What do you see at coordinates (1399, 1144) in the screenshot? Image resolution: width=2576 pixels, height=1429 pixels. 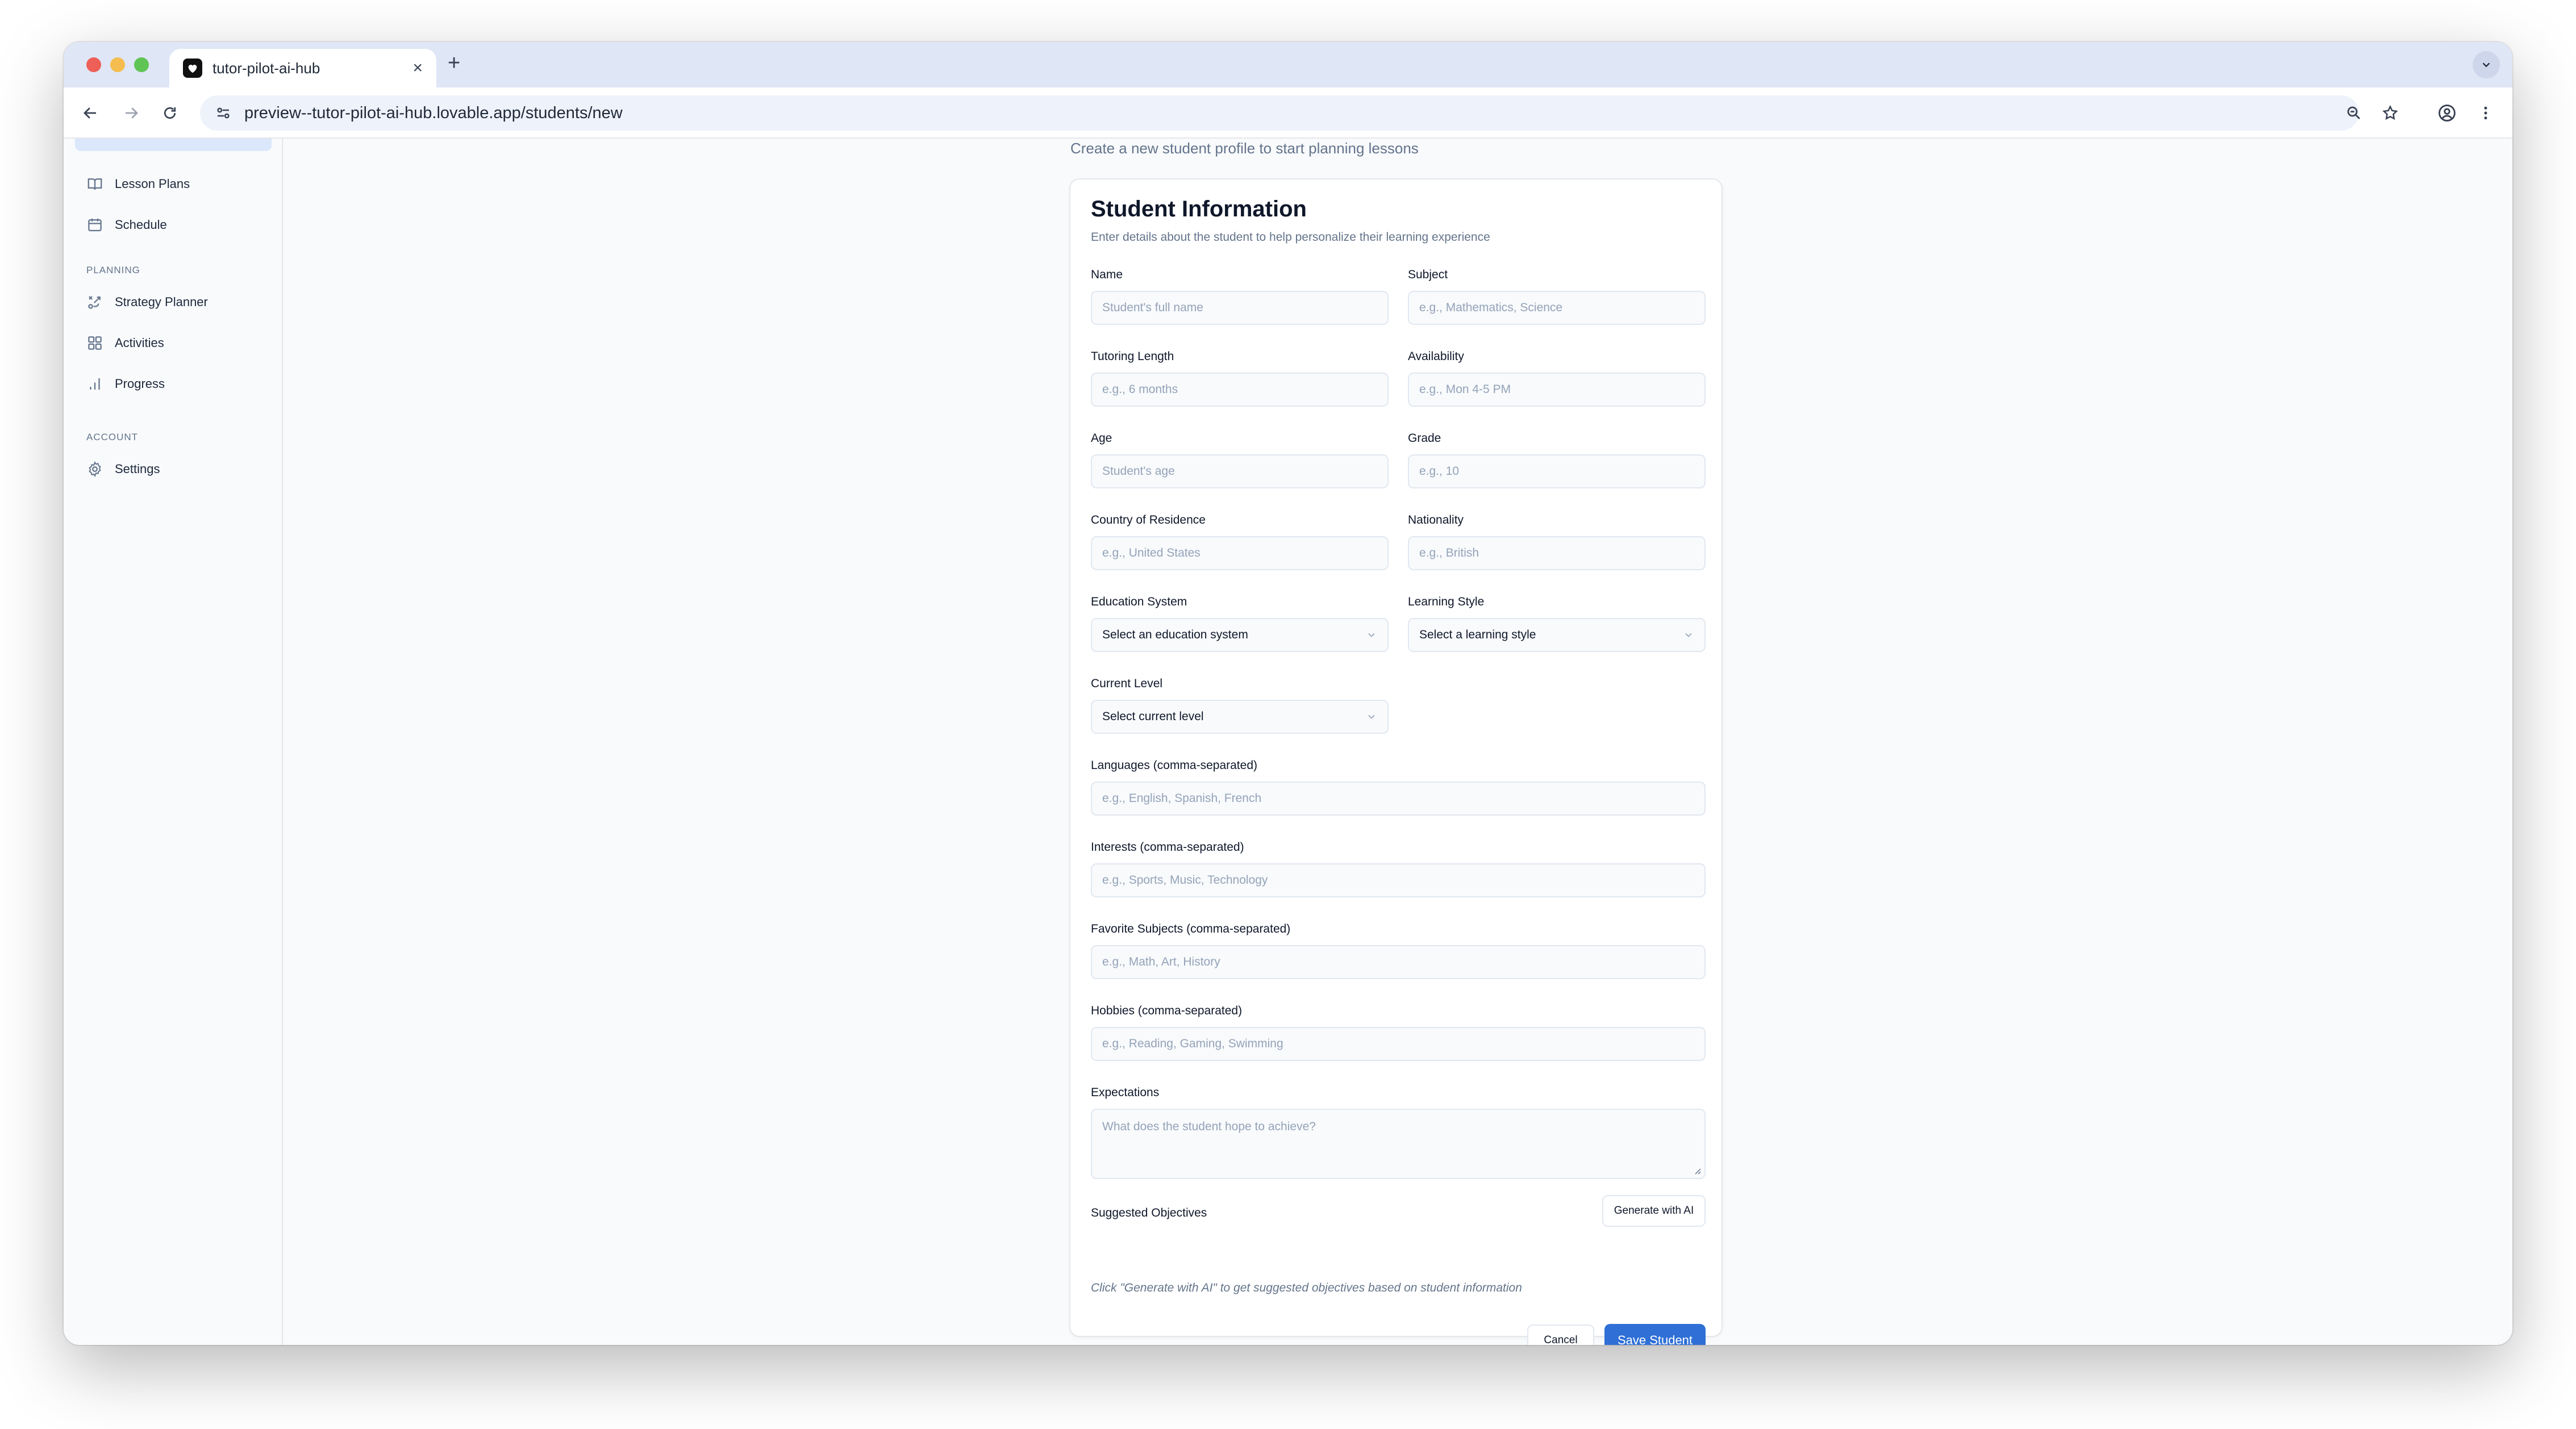 I see `expectations-textarea: What does the student hope to achieve?` at bounding box center [1399, 1144].